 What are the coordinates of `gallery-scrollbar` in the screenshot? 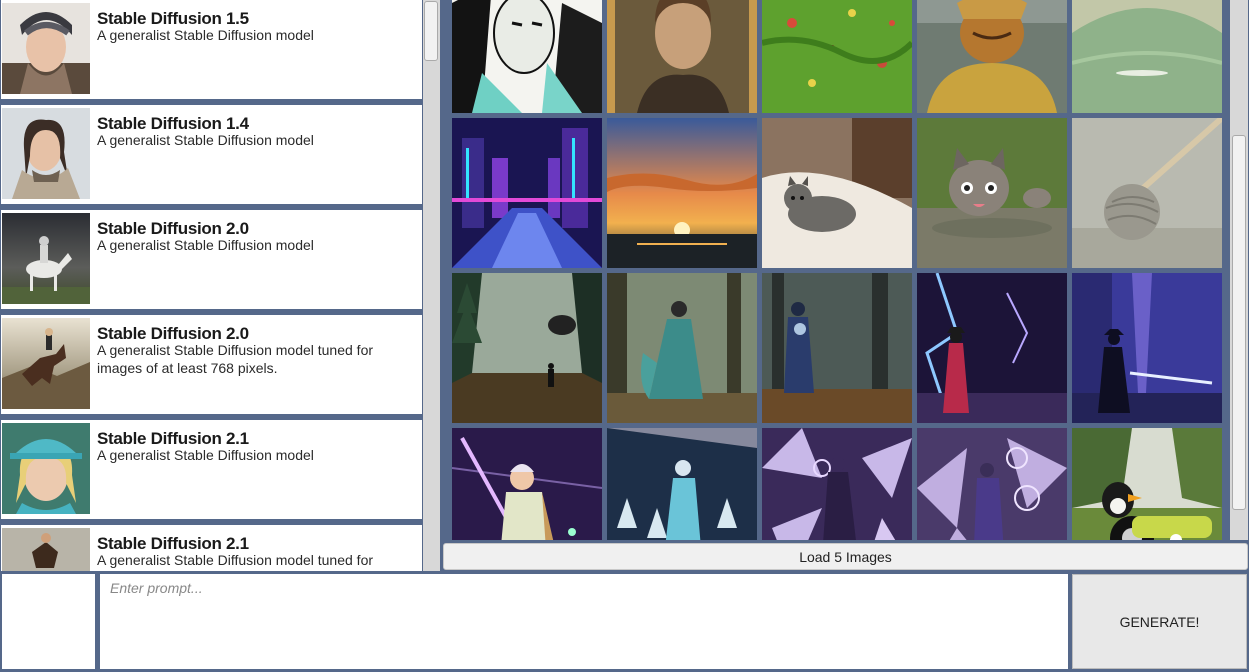 It's located at (1239, 270).